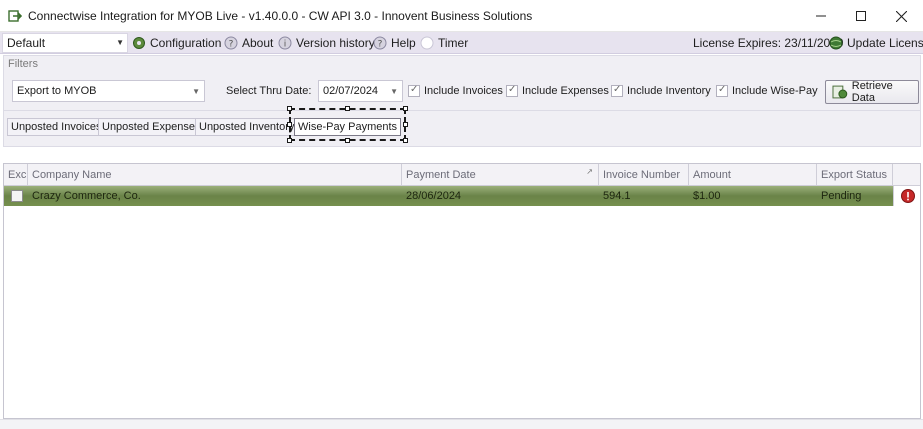  I want to click on profile-select: Default ▼, so click(65, 43).